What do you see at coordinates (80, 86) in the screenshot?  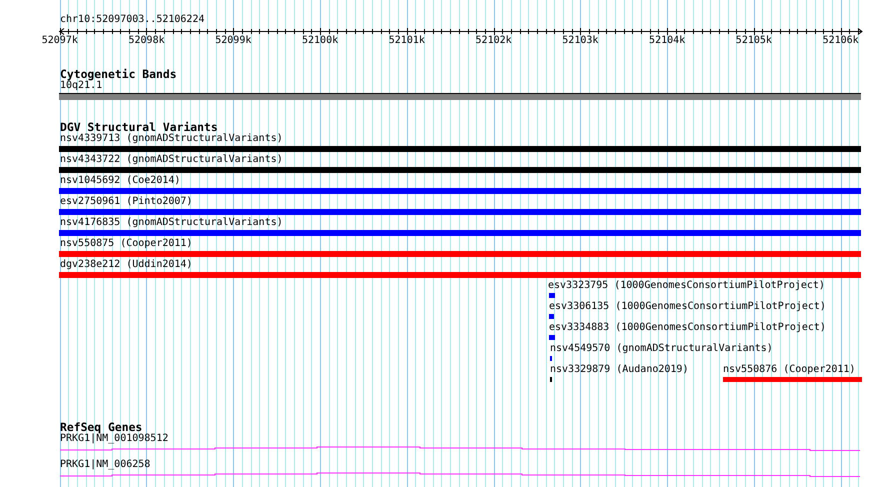 I see `band-label: 10q21.1` at bounding box center [80, 86].